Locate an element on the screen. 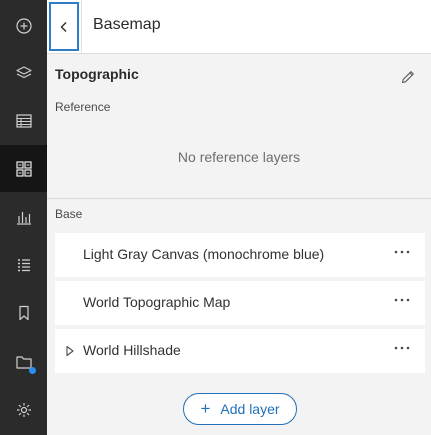  layer-label: Light Gray Canvas (monochrome blue) is located at coordinates (204, 254).